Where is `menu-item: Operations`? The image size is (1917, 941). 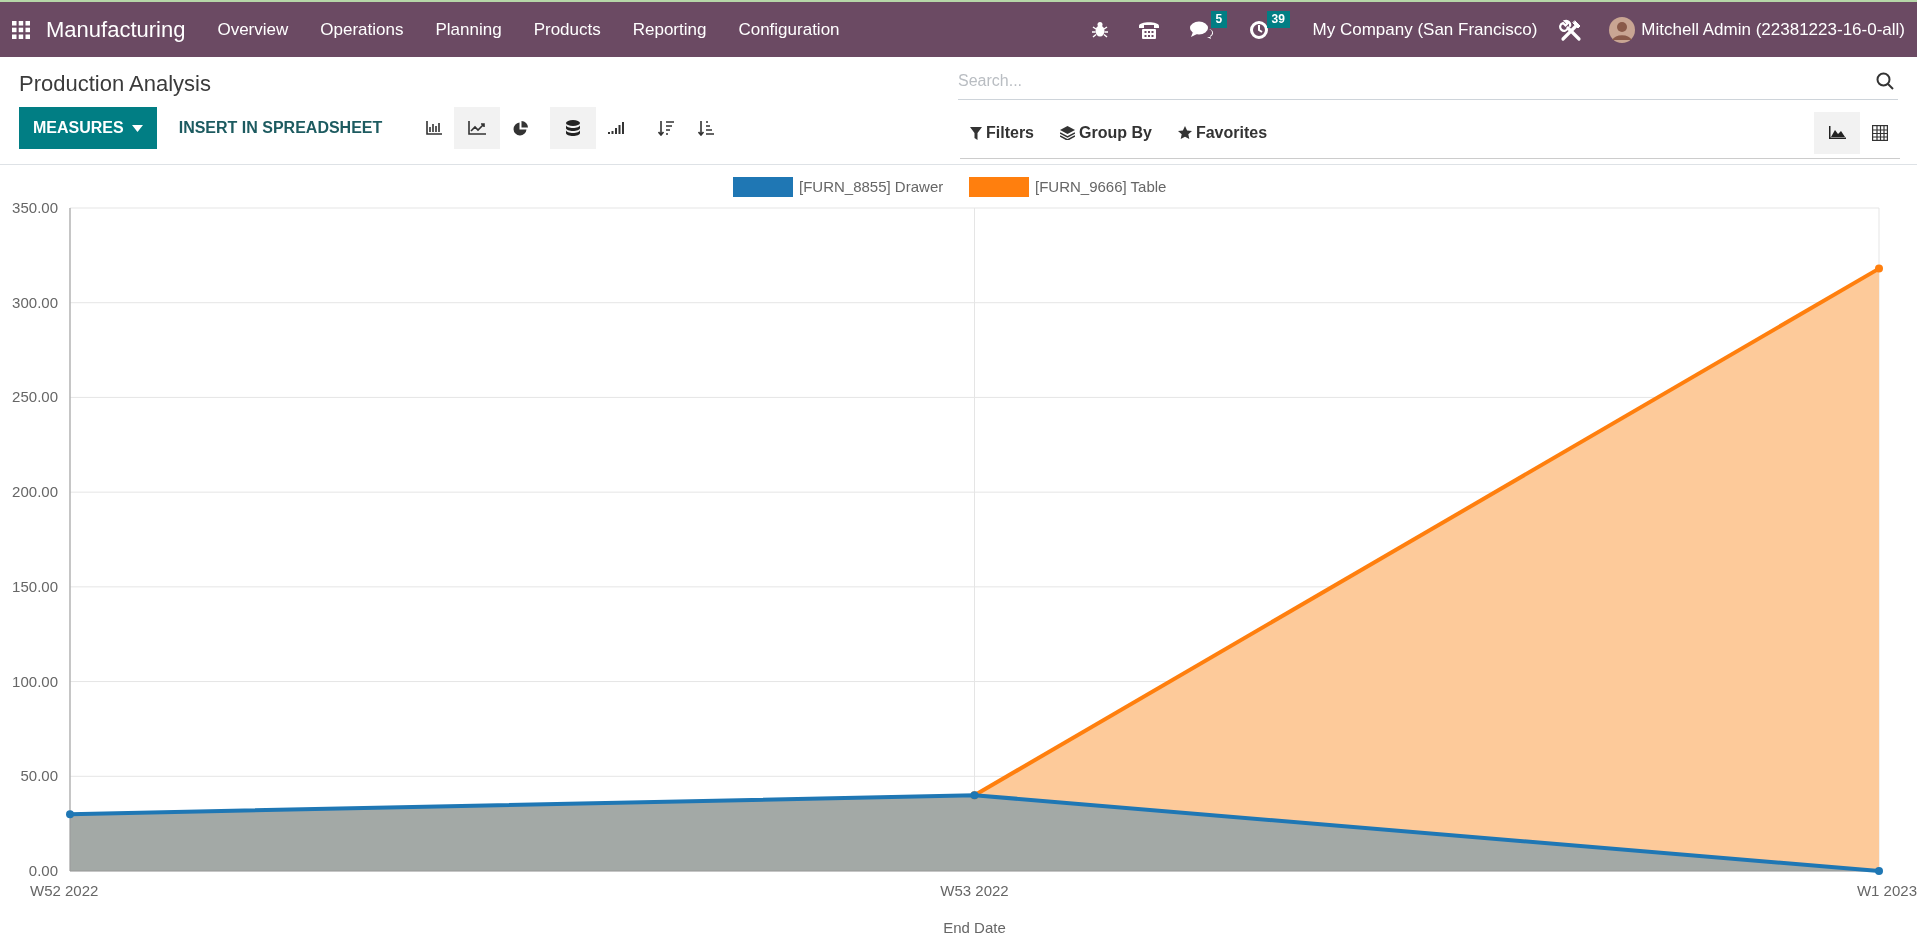
menu-item: Operations is located at coordinates (362, 29).